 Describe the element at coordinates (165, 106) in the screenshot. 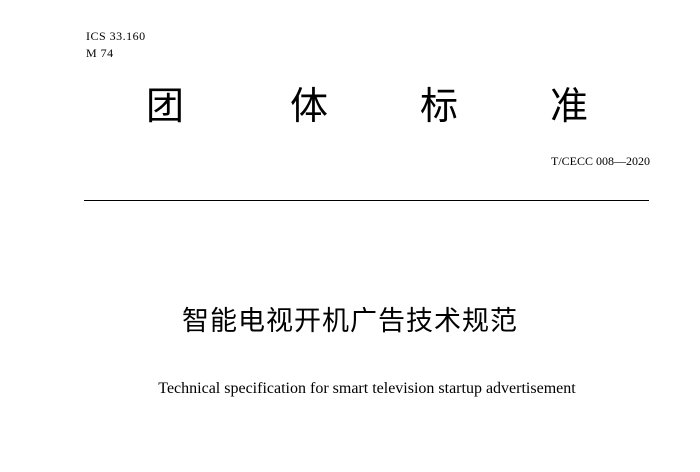

I see `standard-type-char-1: 团` at that location.